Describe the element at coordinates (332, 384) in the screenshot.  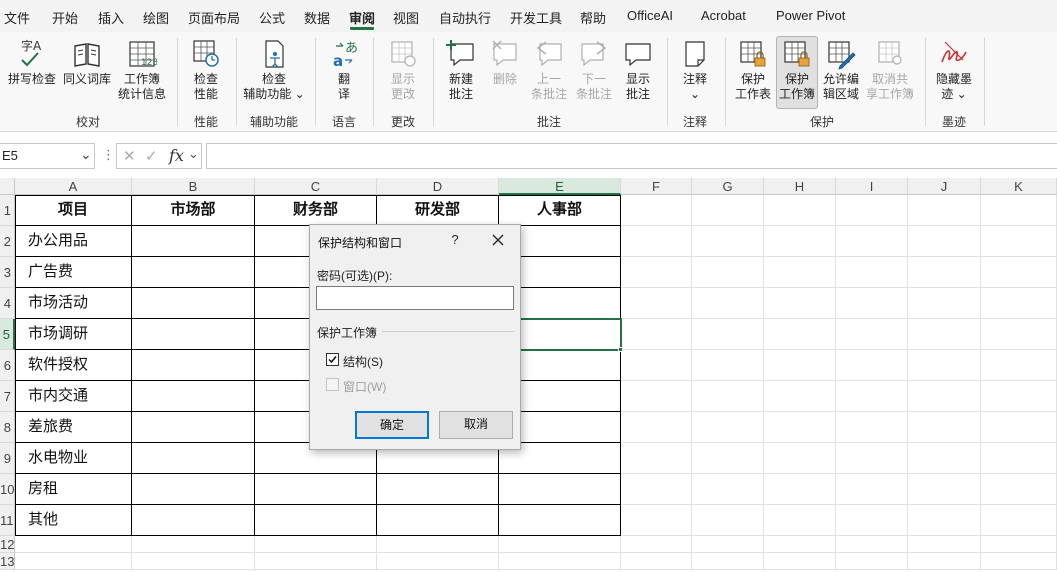
I see `window-checkbox` at that location.